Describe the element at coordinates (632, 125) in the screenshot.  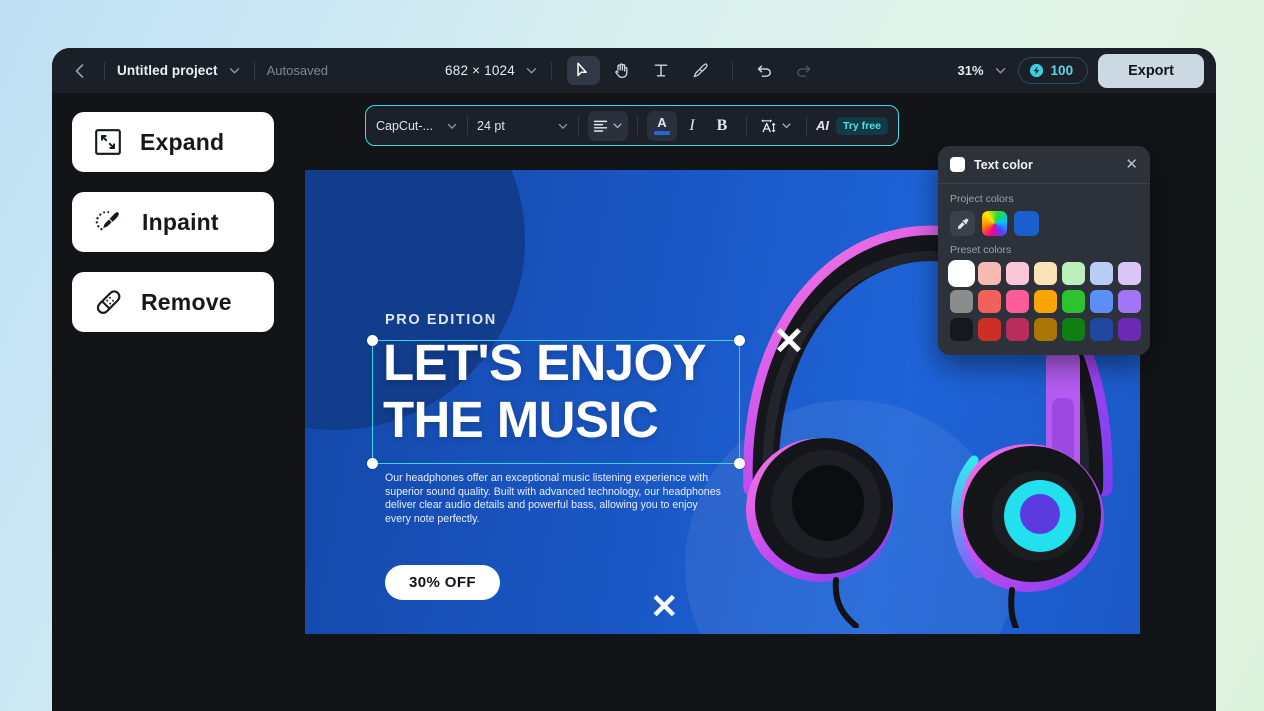
I see `text-format-toolbar: CapCut-... 24 pt A I B AI Try free` at that location.